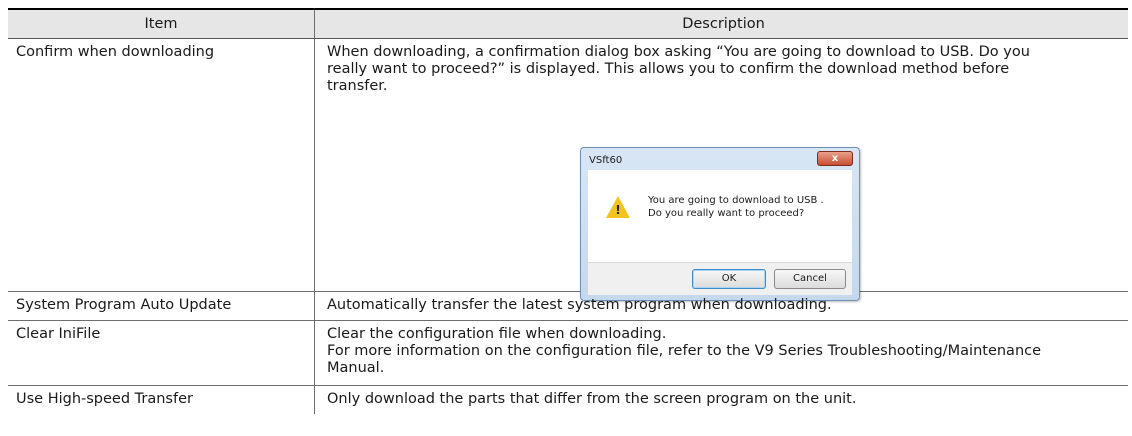 The height and width of the screenshot is (436, 1132). What do you see at coordinates (357, 86) in the screenshot?
I see `description-line: transfer.` at bounding box center [357, 86].